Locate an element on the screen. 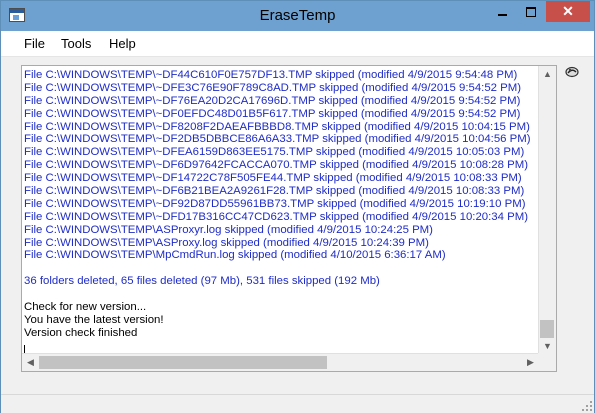  horizontal-scrollbar: ◀ ▶ is located at coordinates (280, 362).